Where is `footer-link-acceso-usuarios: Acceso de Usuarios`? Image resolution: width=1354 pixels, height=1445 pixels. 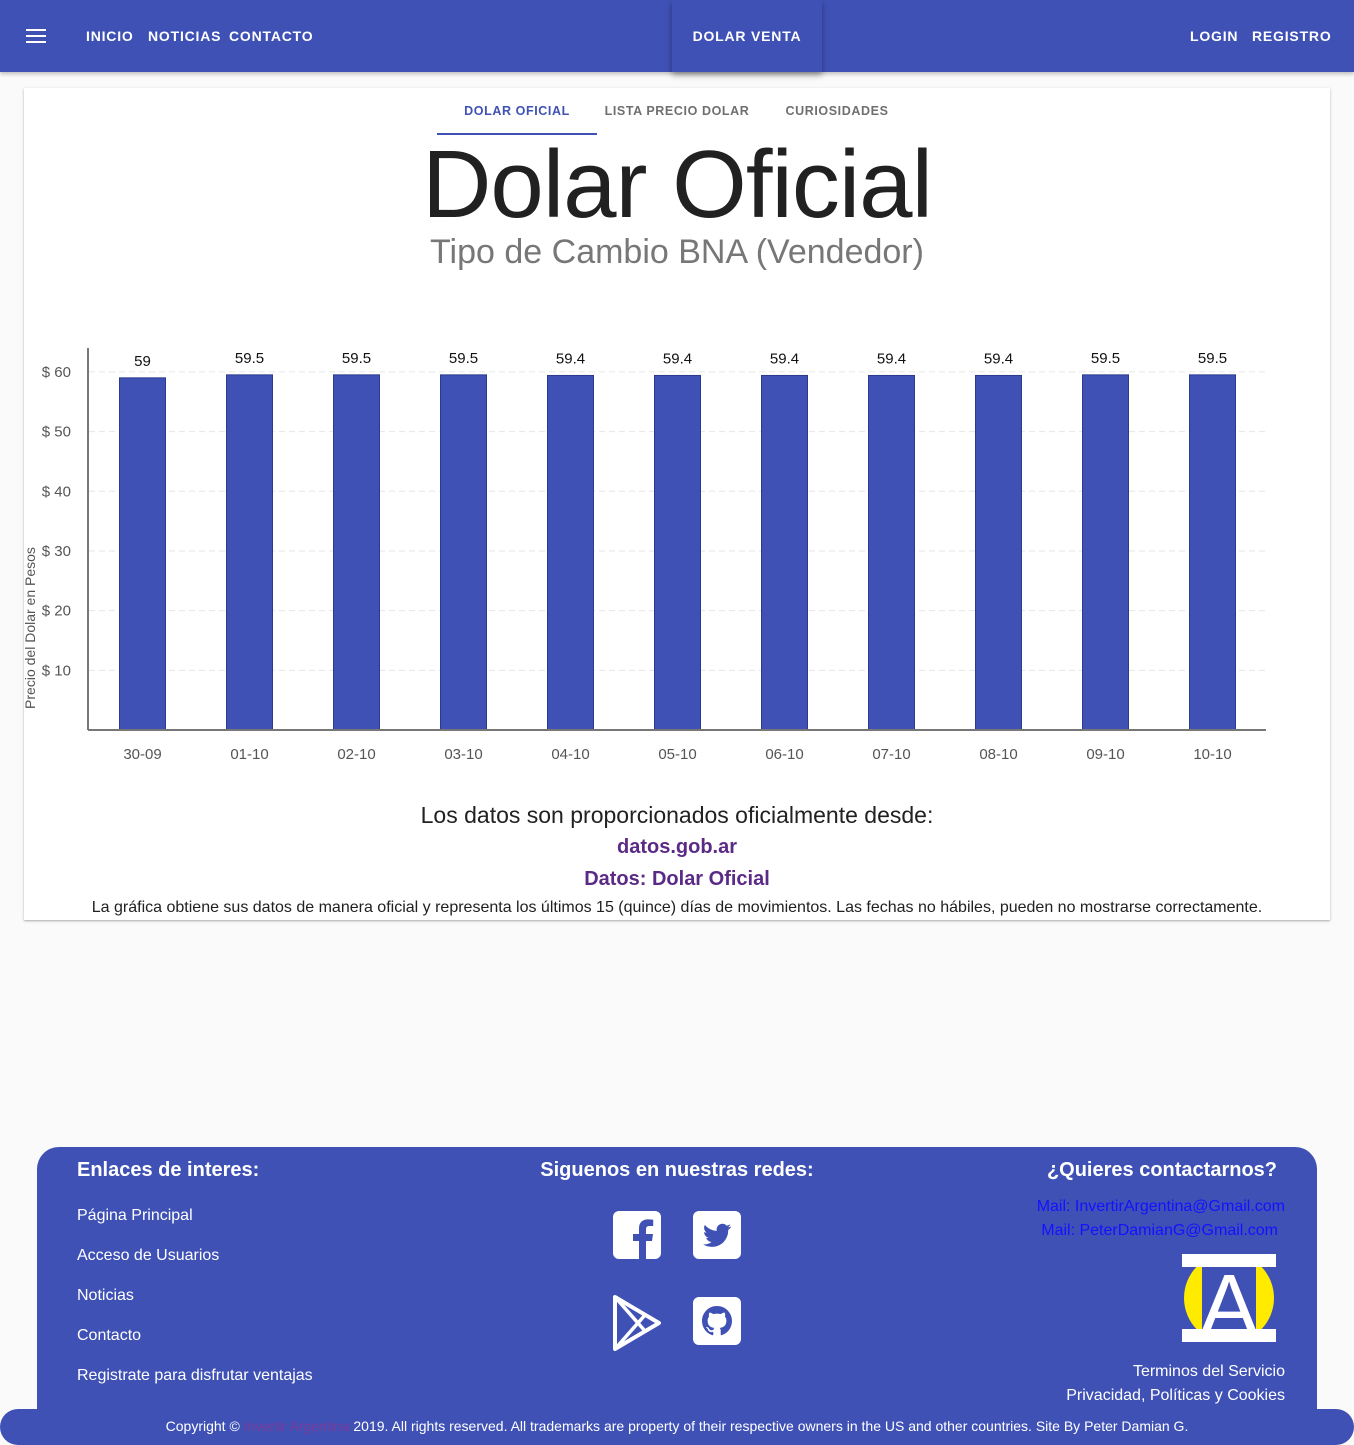 footer-link-acceso-usuarios: Acceso de Usuarios is located at coordinates (148, 1256).